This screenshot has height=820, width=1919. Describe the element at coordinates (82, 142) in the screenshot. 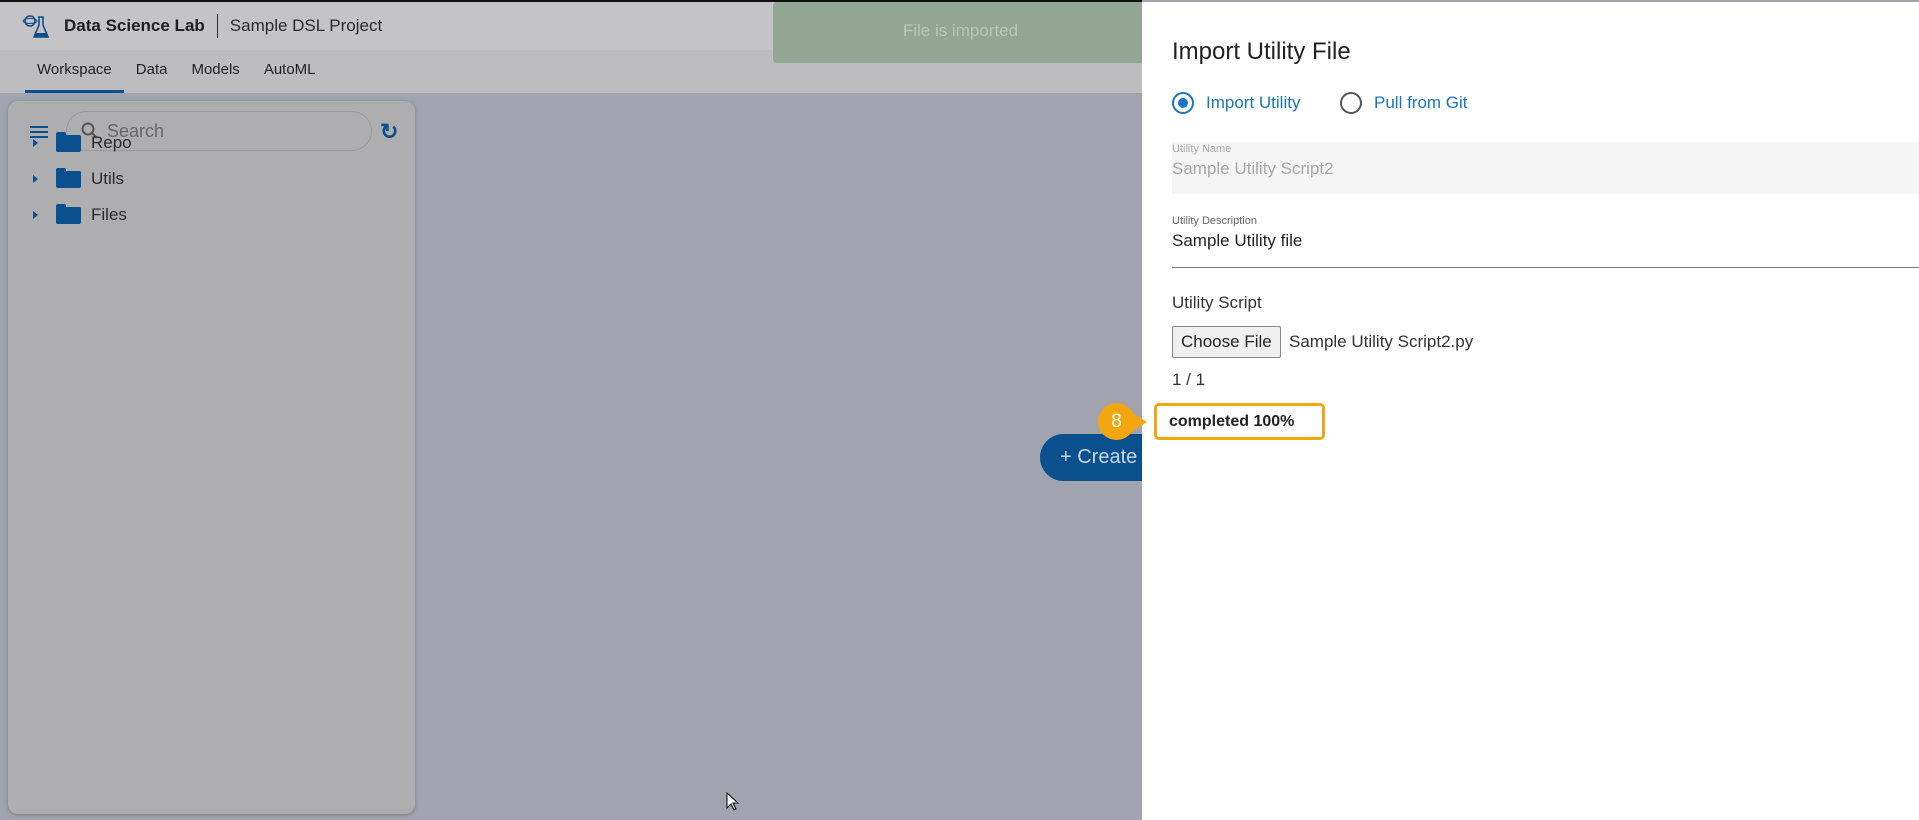

I see `tree-item-repo: Repo` at that location.